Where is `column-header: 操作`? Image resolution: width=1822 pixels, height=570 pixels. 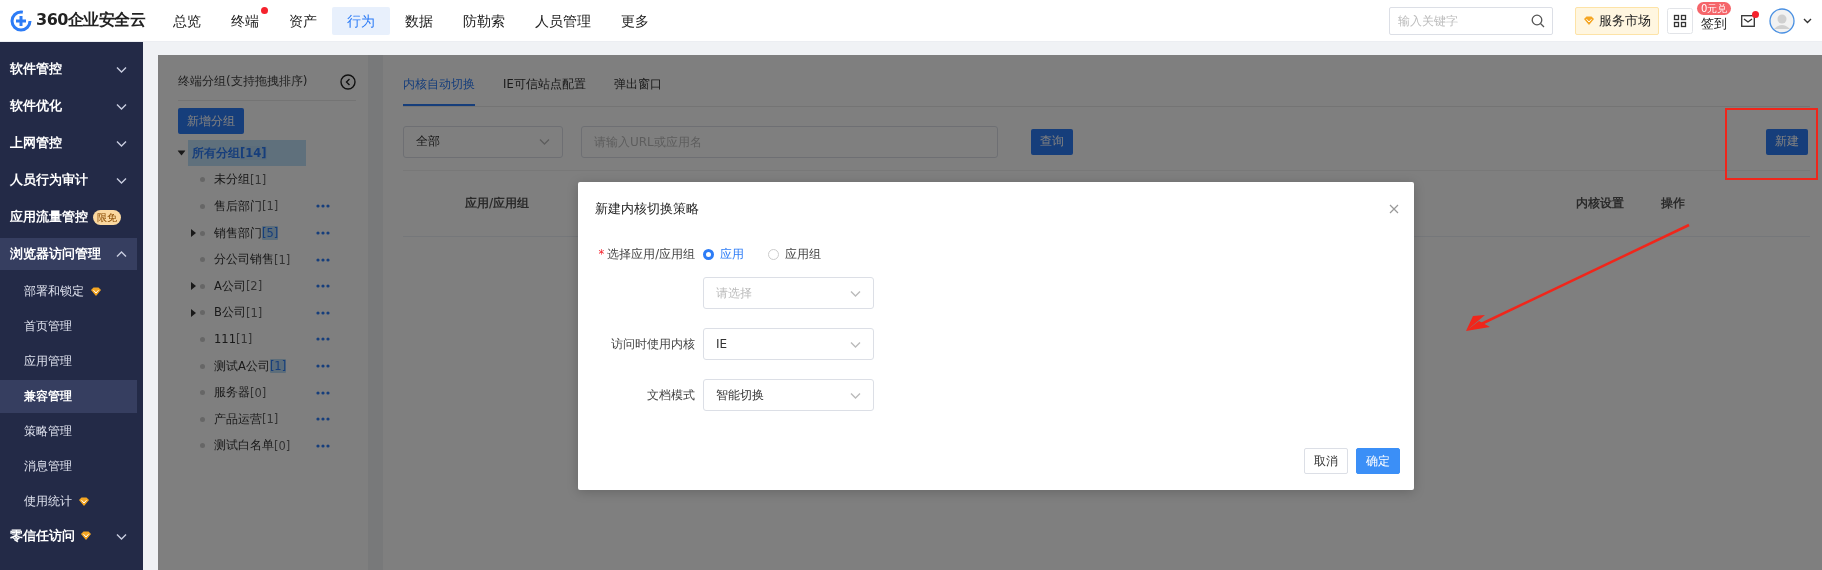 column-header: 操作 is located at coordinates (1673, 203).